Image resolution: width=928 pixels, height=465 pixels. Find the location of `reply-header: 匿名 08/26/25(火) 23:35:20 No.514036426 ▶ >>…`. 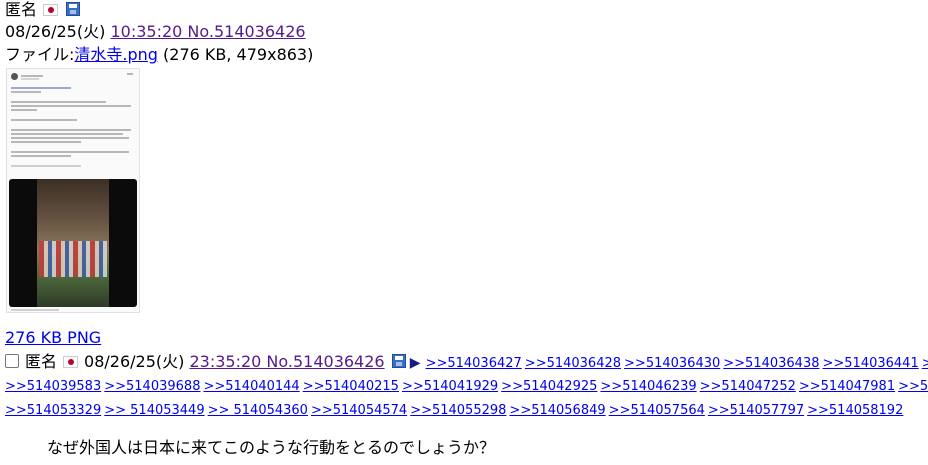

reply-header: 匿名 08/26/25(火) 23:35:20 No.514036426 ▶ >>… is located at coordinates (466, 363).